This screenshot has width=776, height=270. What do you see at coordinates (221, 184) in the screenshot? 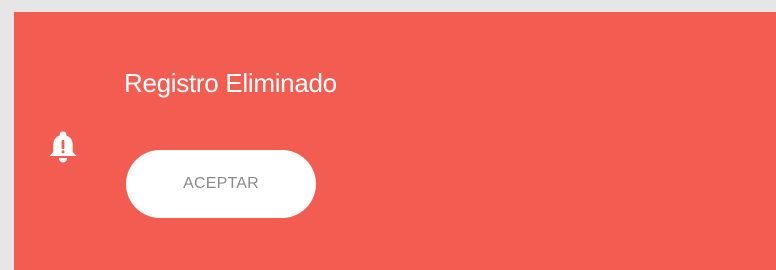
I see `accept-button: ACEPTAR` at bounding box center [221, 184].